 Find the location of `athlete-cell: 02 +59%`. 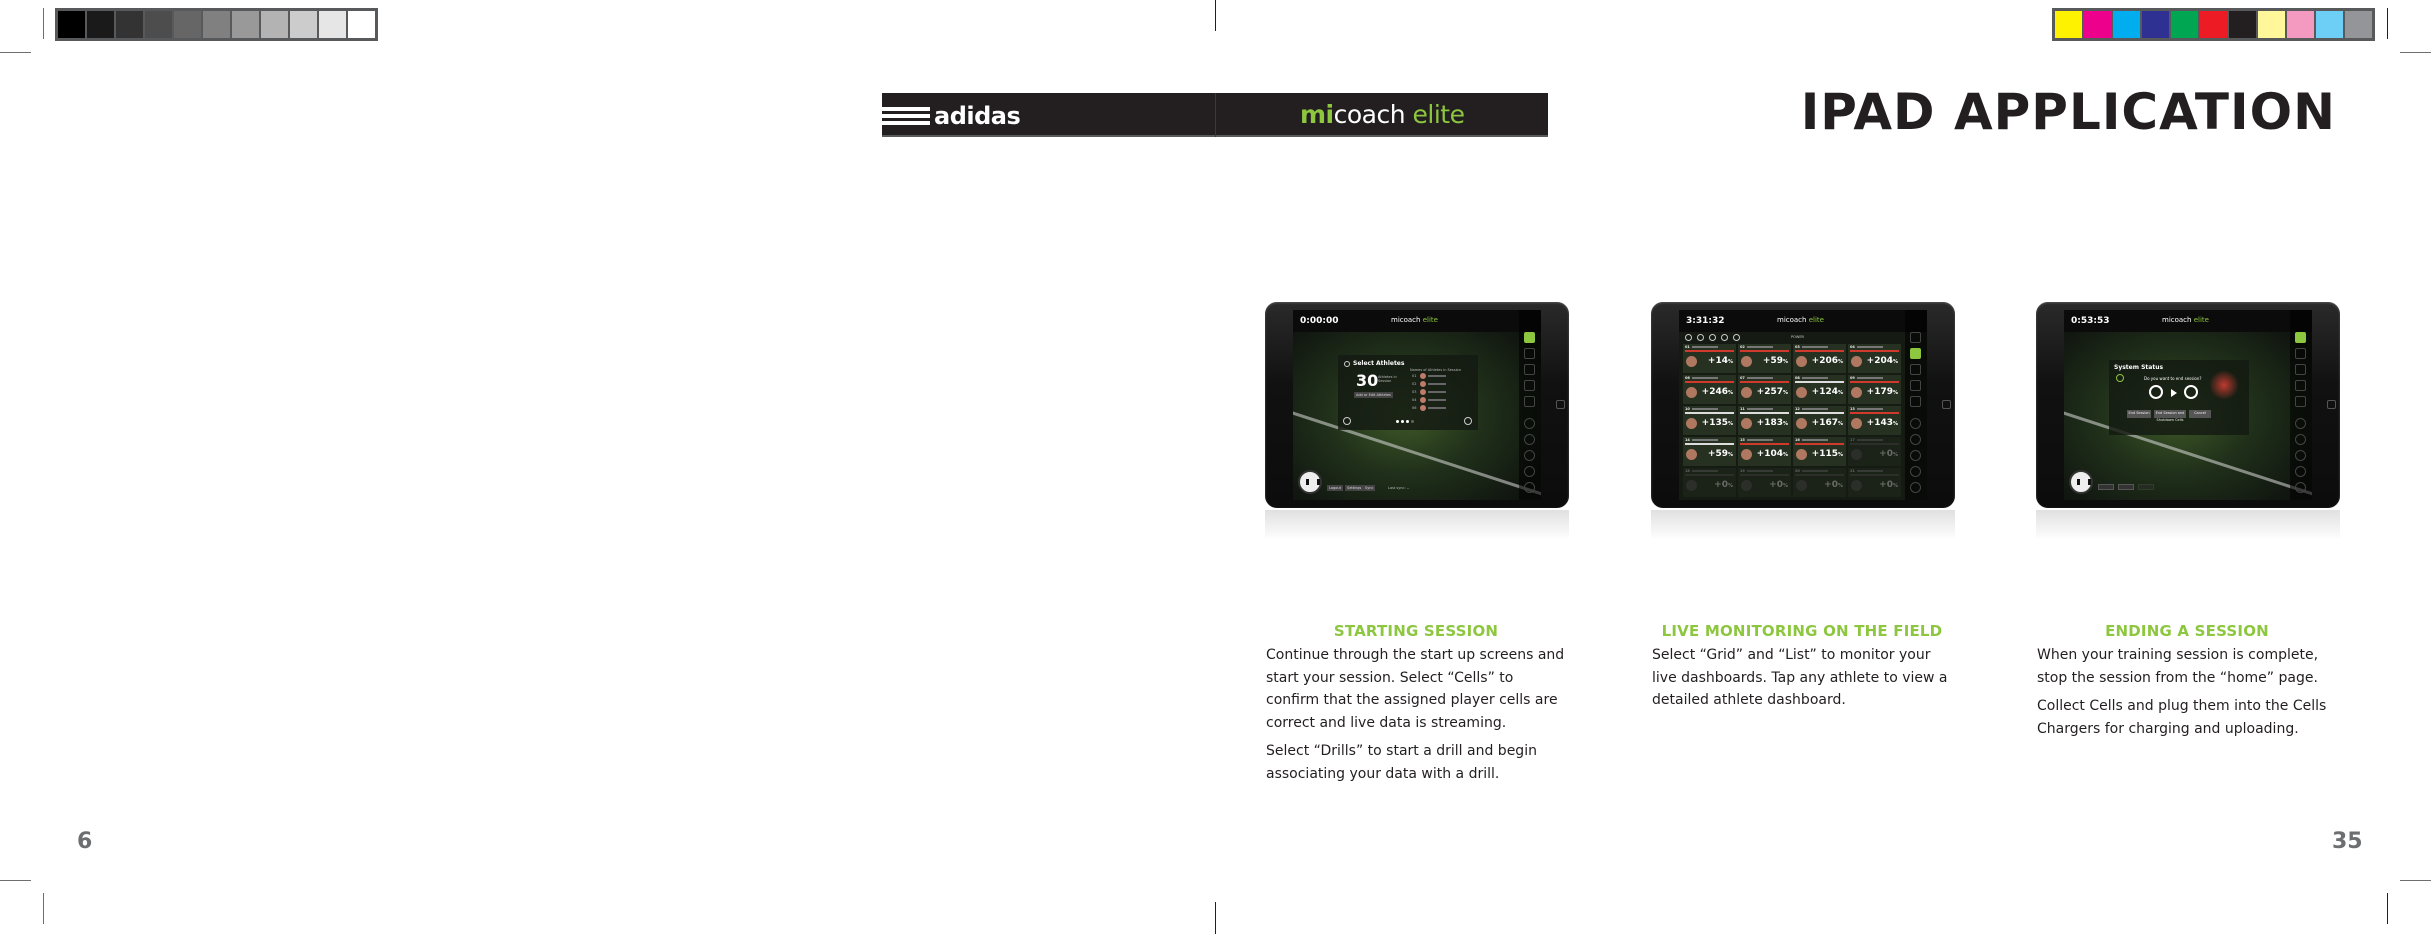

athlete-cell: 02 +59% is located at coordinates (1764, 358).